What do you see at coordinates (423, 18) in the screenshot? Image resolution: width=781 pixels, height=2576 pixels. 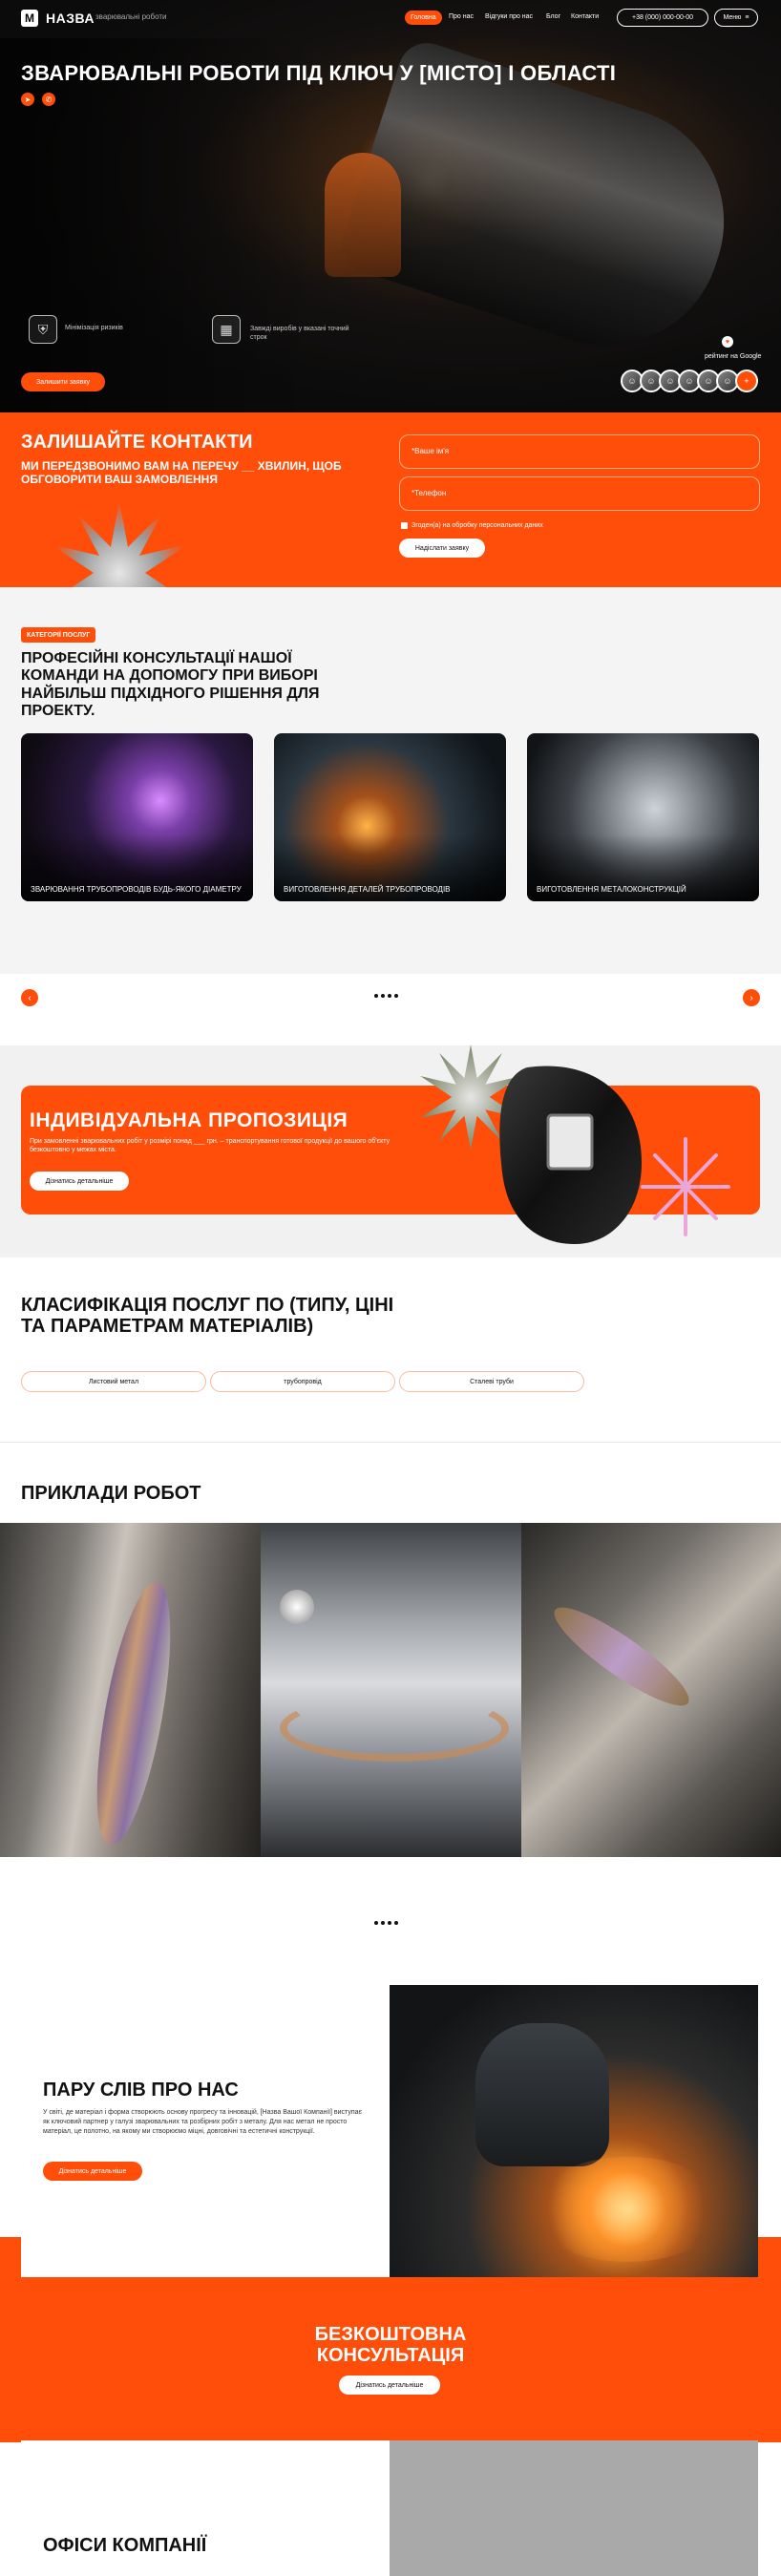 I see `nav-home: Головна` at bounding box center [423, 18].